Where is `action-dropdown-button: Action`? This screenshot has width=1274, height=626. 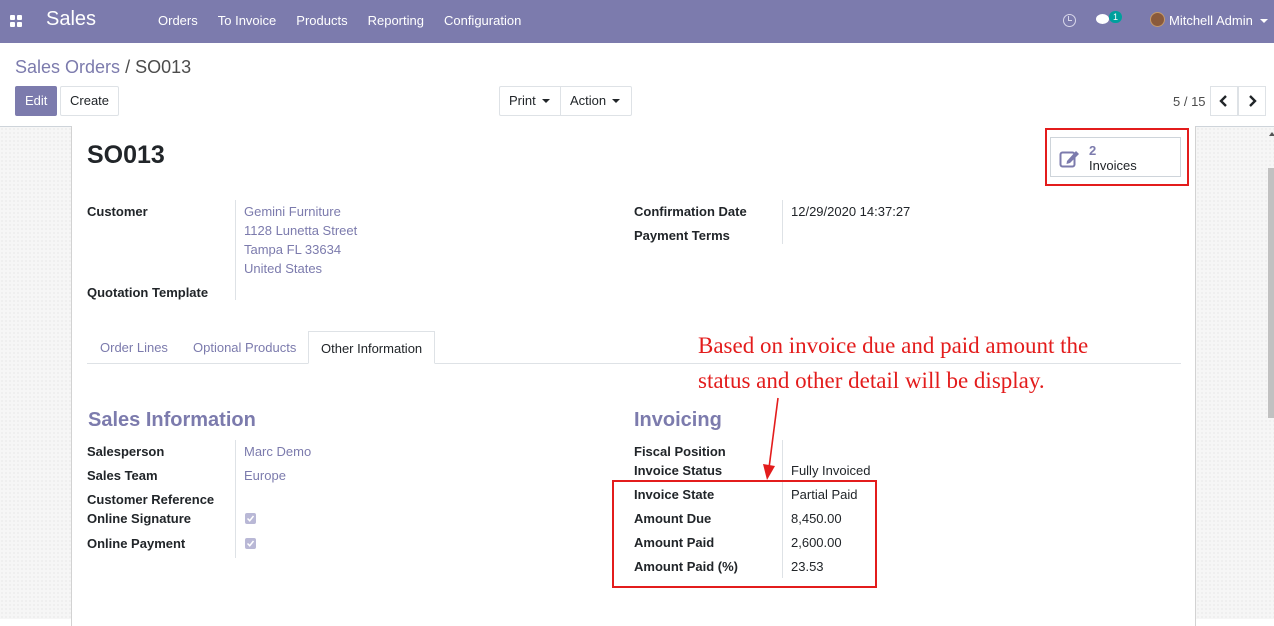 action-dropdown-button: Action is located at coordinates (596, 101).